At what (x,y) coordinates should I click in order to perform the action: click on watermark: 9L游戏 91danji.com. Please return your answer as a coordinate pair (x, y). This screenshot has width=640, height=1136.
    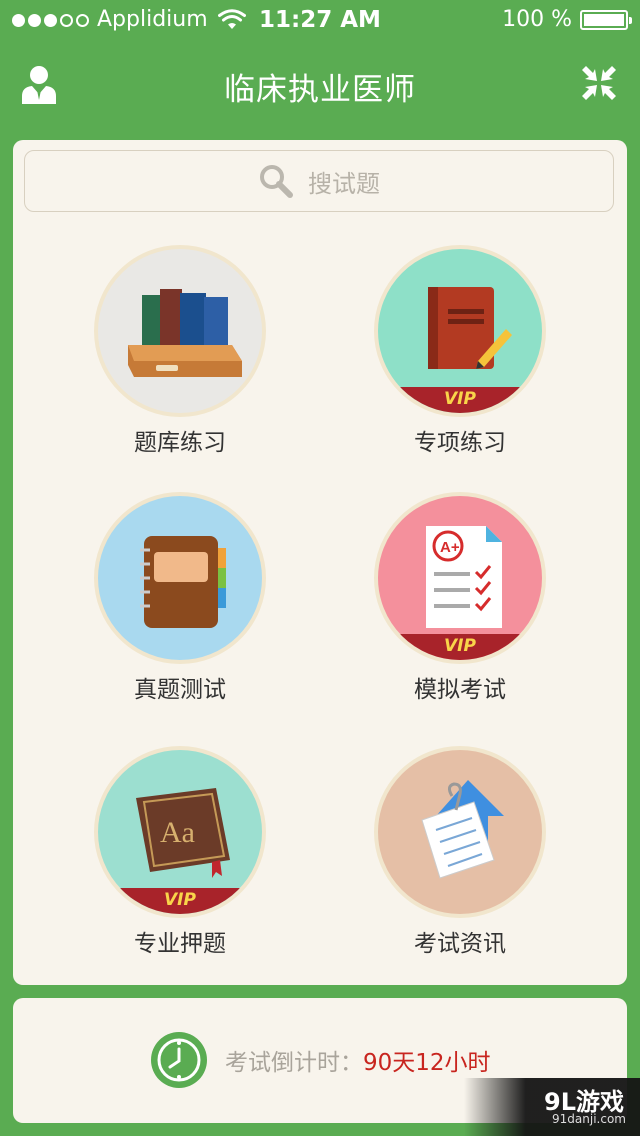
    Looking at the image, I should click on (552, 1107).